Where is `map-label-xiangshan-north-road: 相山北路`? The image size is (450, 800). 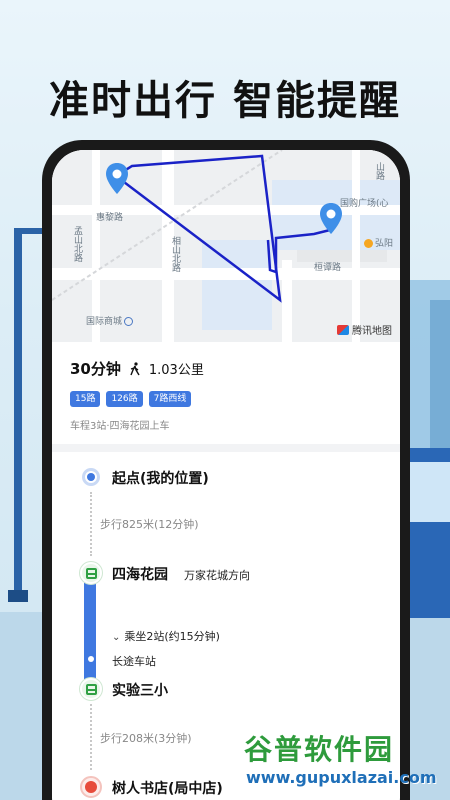
map-label-xiangshan-north-road: 相山北路 is located at coordinates (175, 254).